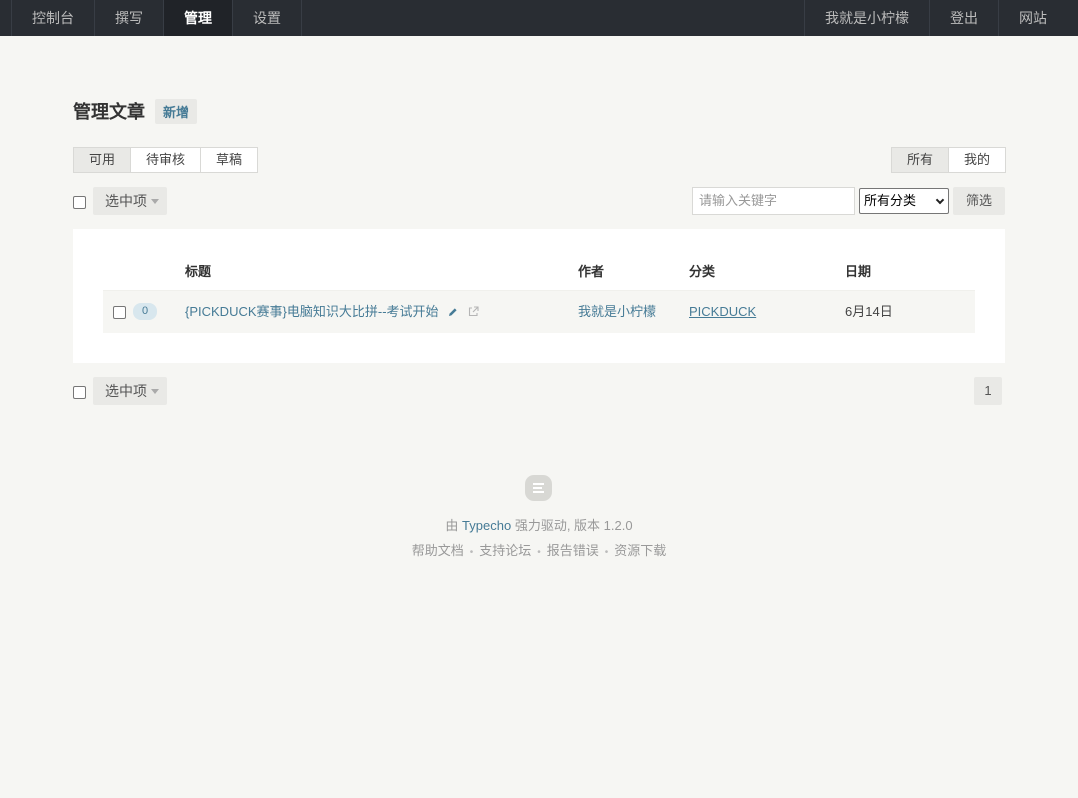 This screenshot has width=1078, height=798. What do you see at coordinates (145, 311) in the screenshot?
I see `comment-count-badge: 0` at bounding box center [145, 311].